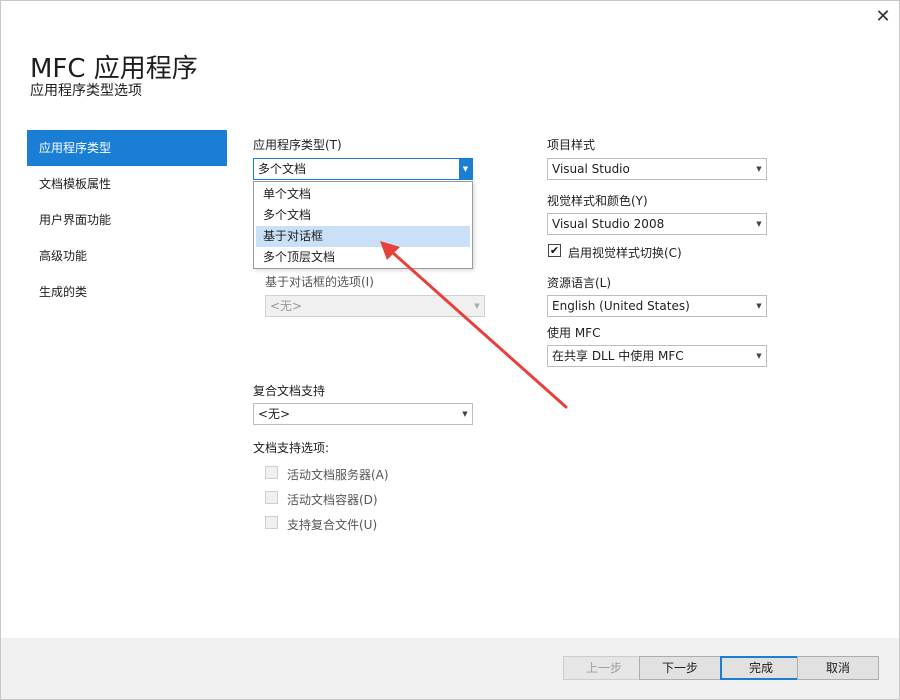  I want to click on use-mfc-select: 在共享 DLL 中使用 MFC ▼, so click(657, 356).